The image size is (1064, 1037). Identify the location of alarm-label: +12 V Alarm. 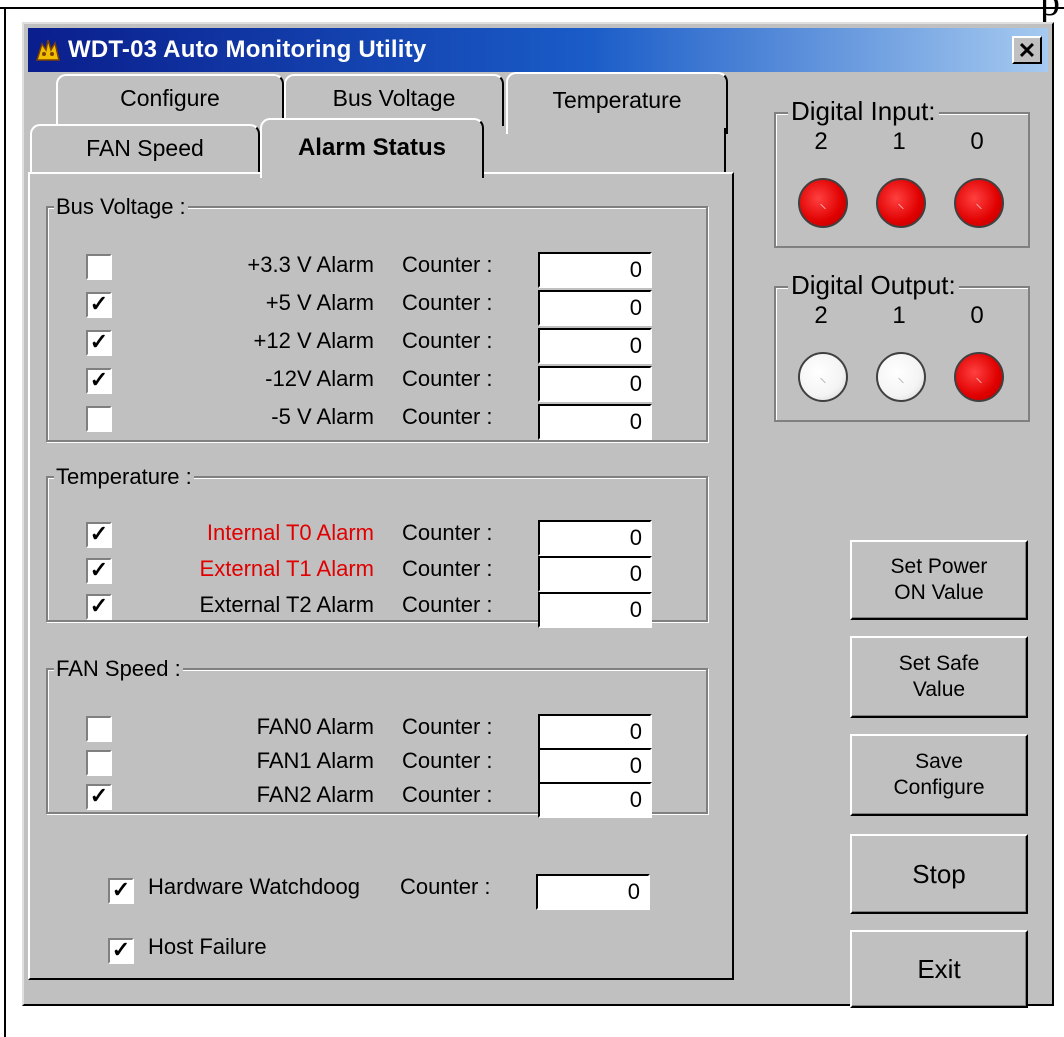
(313, 340).